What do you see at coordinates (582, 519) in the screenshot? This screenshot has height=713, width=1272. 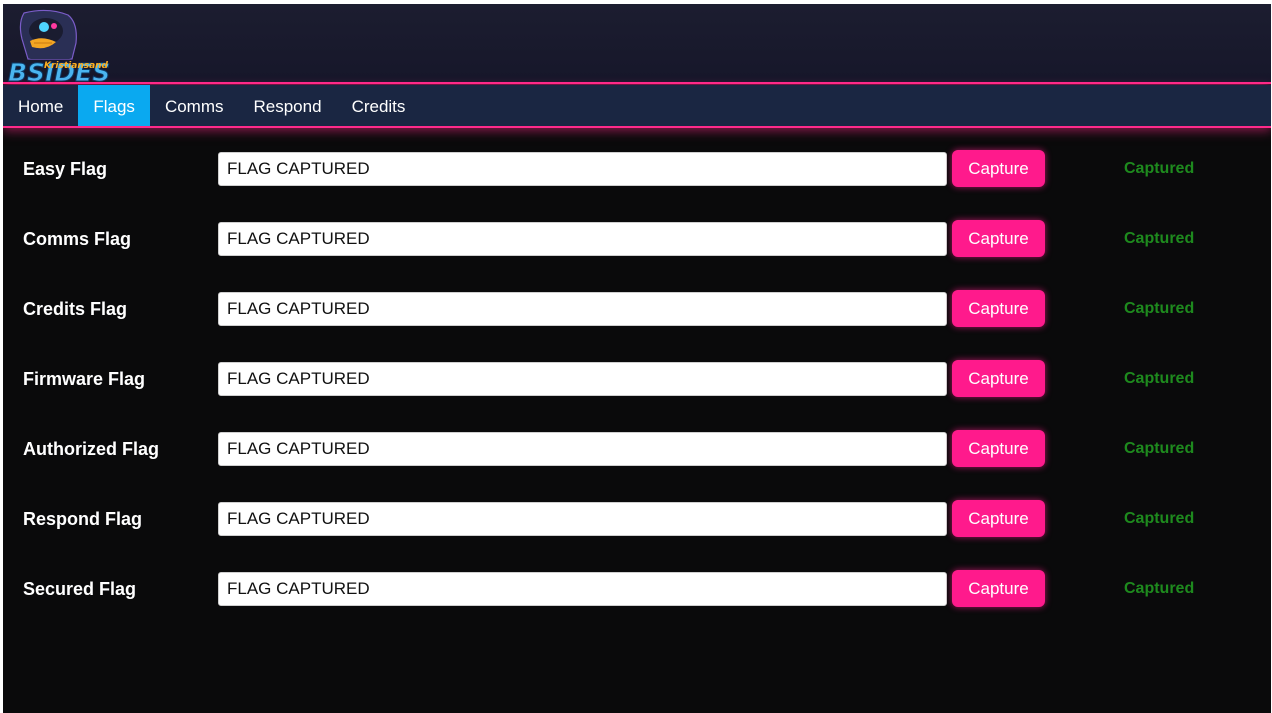 I see `flag-input-respond` at bounding box center [582, 519].